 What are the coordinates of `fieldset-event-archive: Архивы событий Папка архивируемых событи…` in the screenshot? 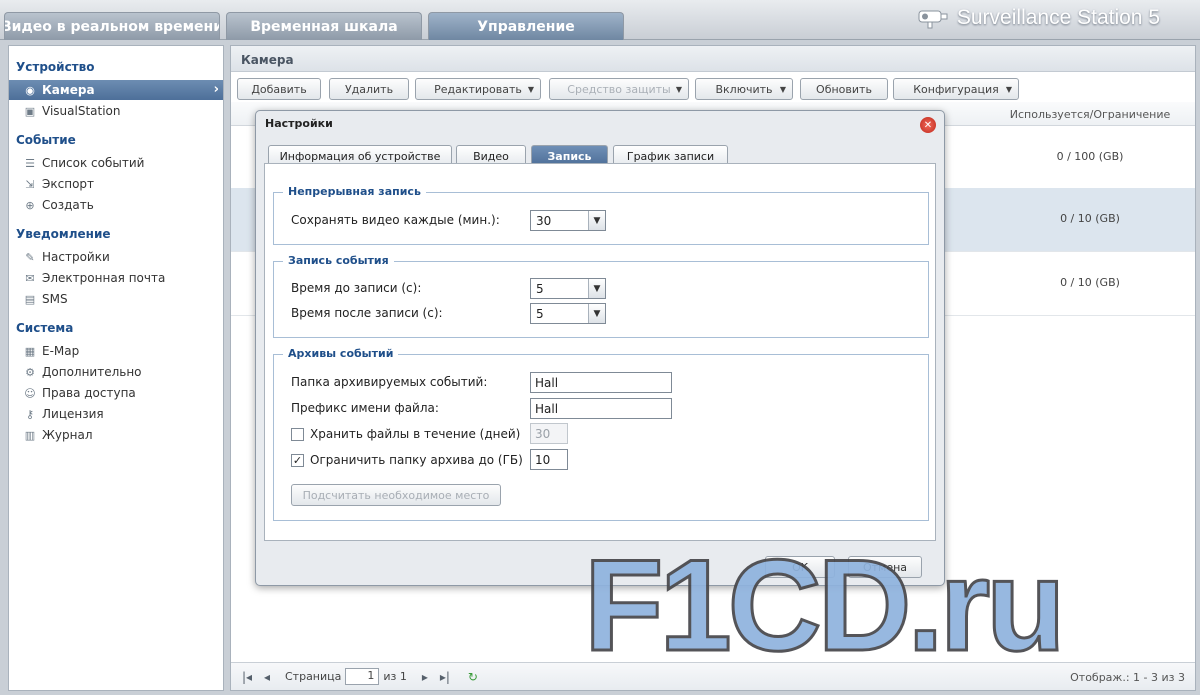 It's located at (601, 434).